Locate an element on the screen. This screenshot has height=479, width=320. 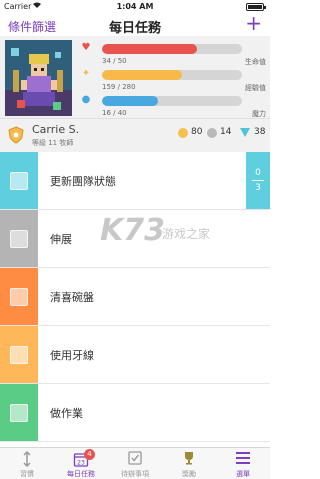
task-row: 做作業 is located at coordinates (135, 413).